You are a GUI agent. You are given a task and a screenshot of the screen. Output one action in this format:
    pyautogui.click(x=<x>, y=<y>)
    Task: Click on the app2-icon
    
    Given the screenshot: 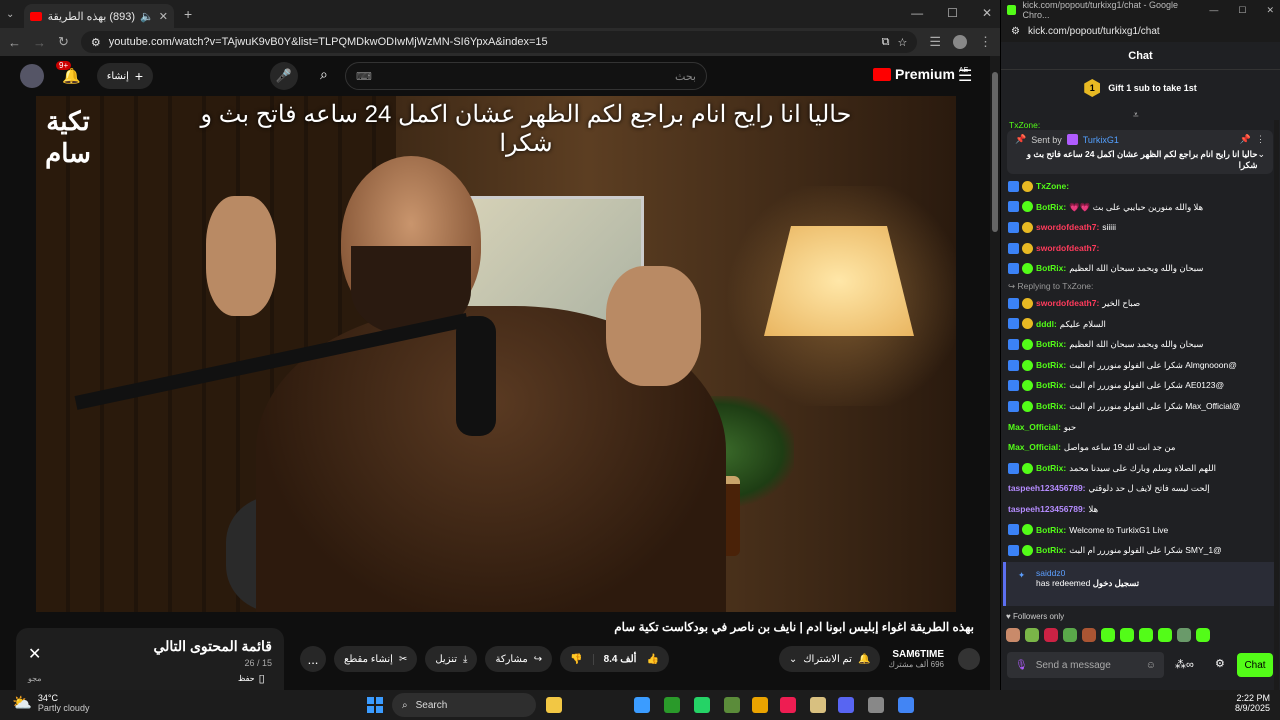 What is the action you would take?
    pyautogui.click(x=818, y=705)
    